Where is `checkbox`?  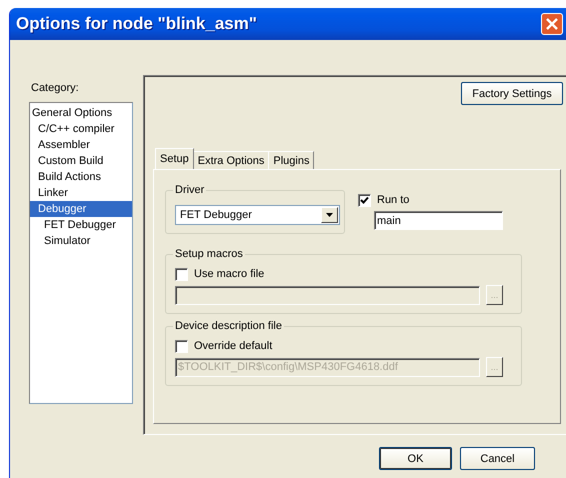 checkbox is located at coordinates (364, 200).